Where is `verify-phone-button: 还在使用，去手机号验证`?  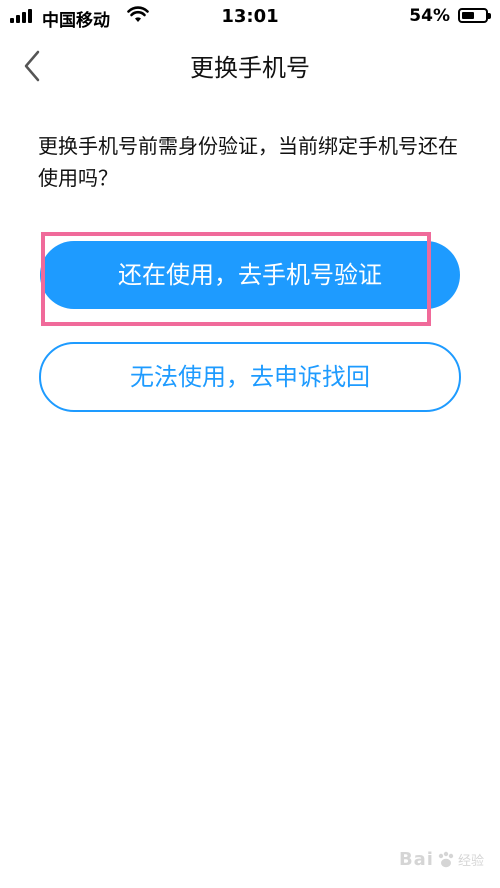
verify-phone-button: 还在使用，去手机号验证 is located at coordinates (250, 275).